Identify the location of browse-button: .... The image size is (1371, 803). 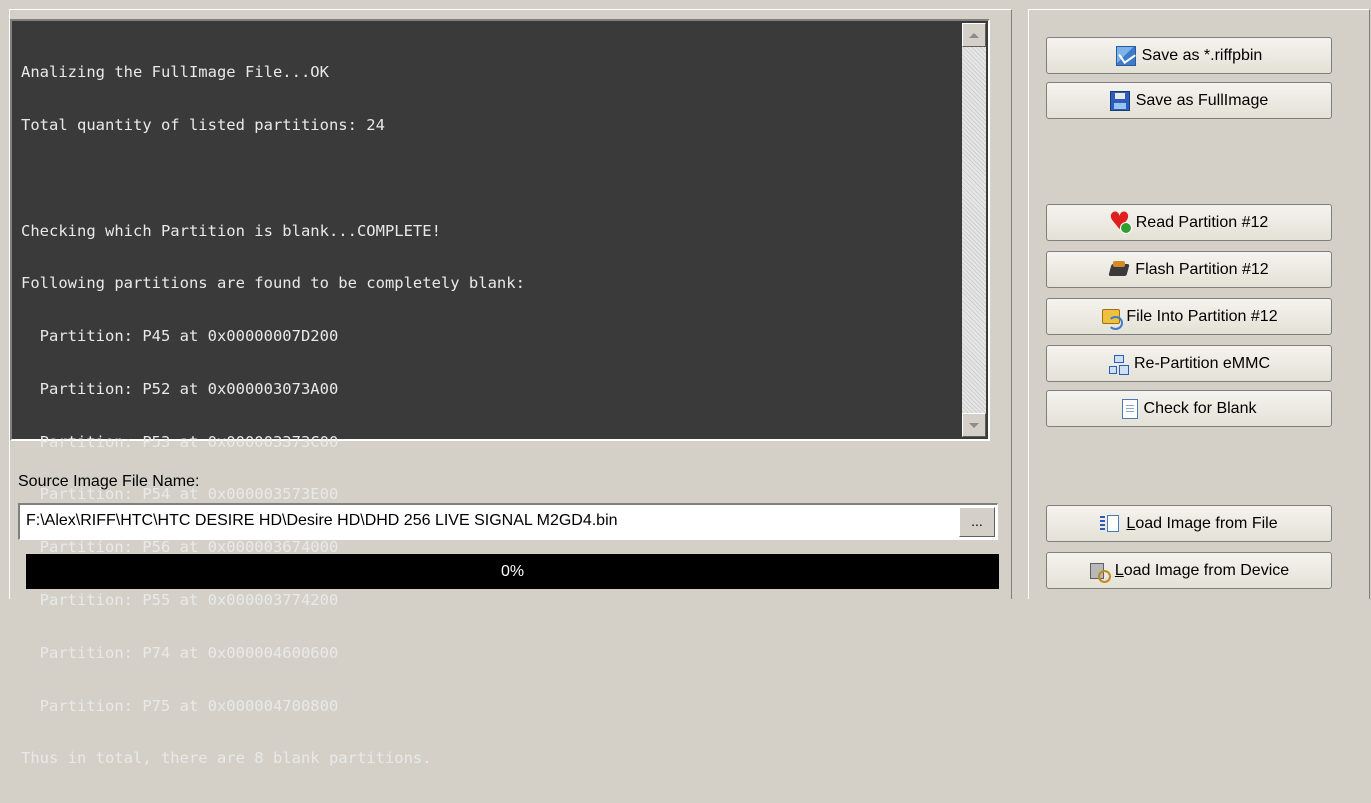
(977, 522).